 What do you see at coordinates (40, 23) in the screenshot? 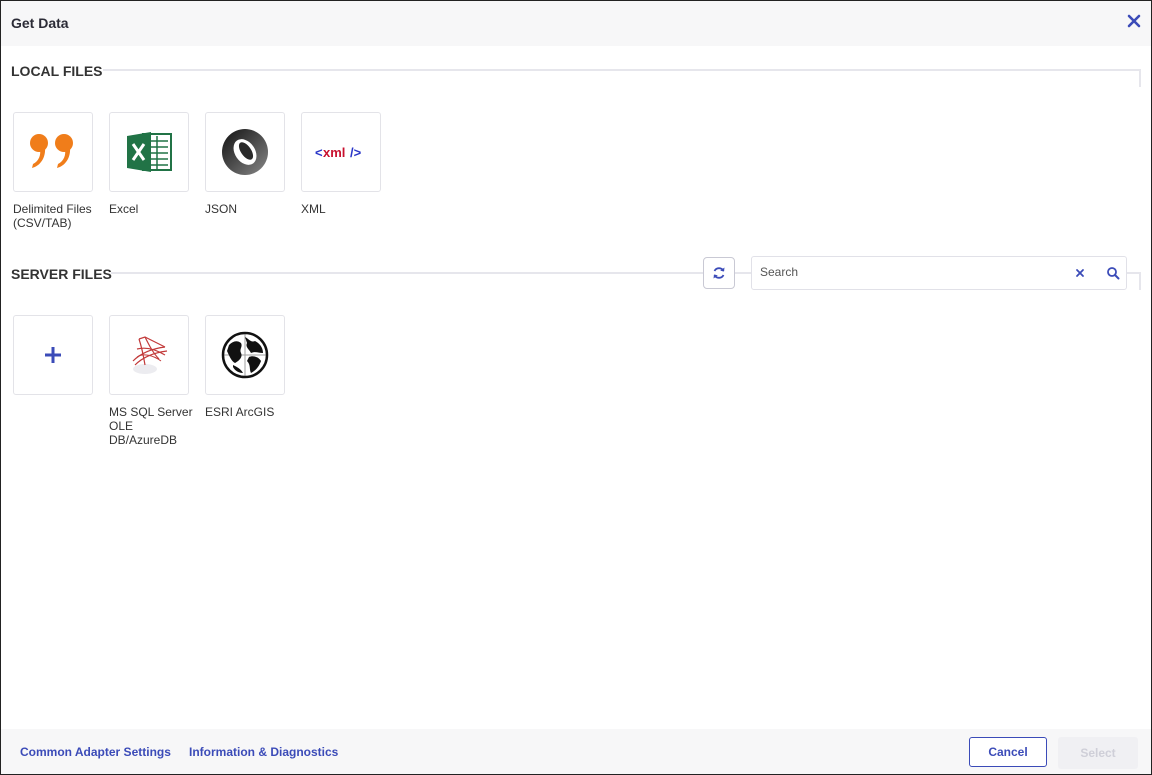
I see `dialog-title: Get Data` at bounding box center [40, 23].